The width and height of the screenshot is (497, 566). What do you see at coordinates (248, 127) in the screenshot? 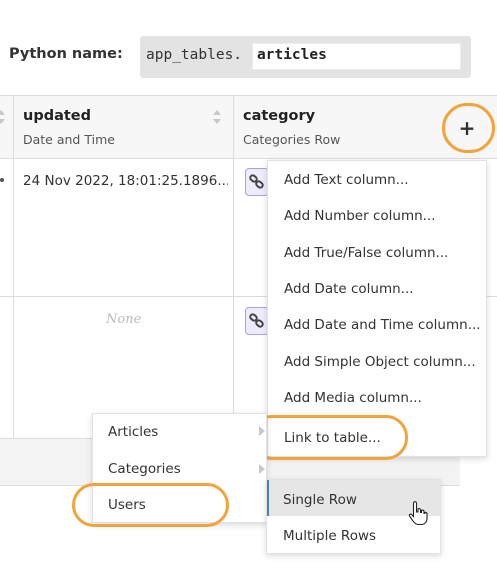
I see `table-header-row` at bounding box center [248, 127].